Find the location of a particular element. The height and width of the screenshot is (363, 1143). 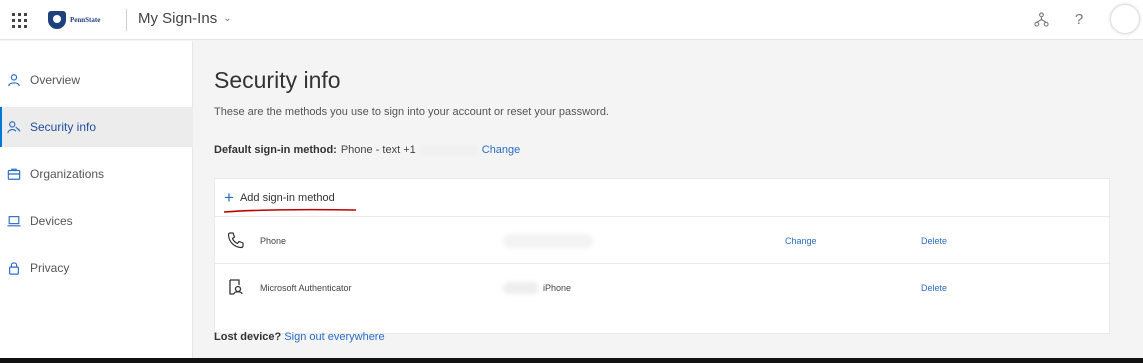

change-default-method-link: Change is located at coordinates (501, 150).